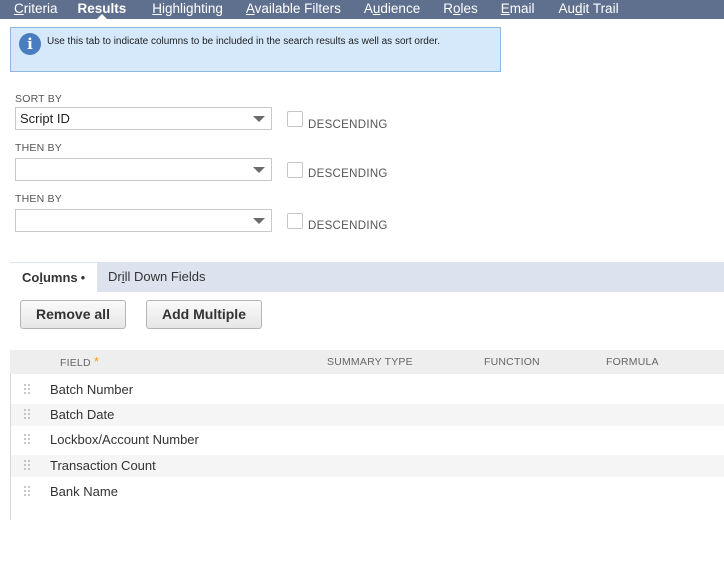 Image resolution: width=724 pixels, height=574 pixels. Describe the element at coordinates (103, 465) in the screenshot. I see `field-name: Transaction Count` at that location.